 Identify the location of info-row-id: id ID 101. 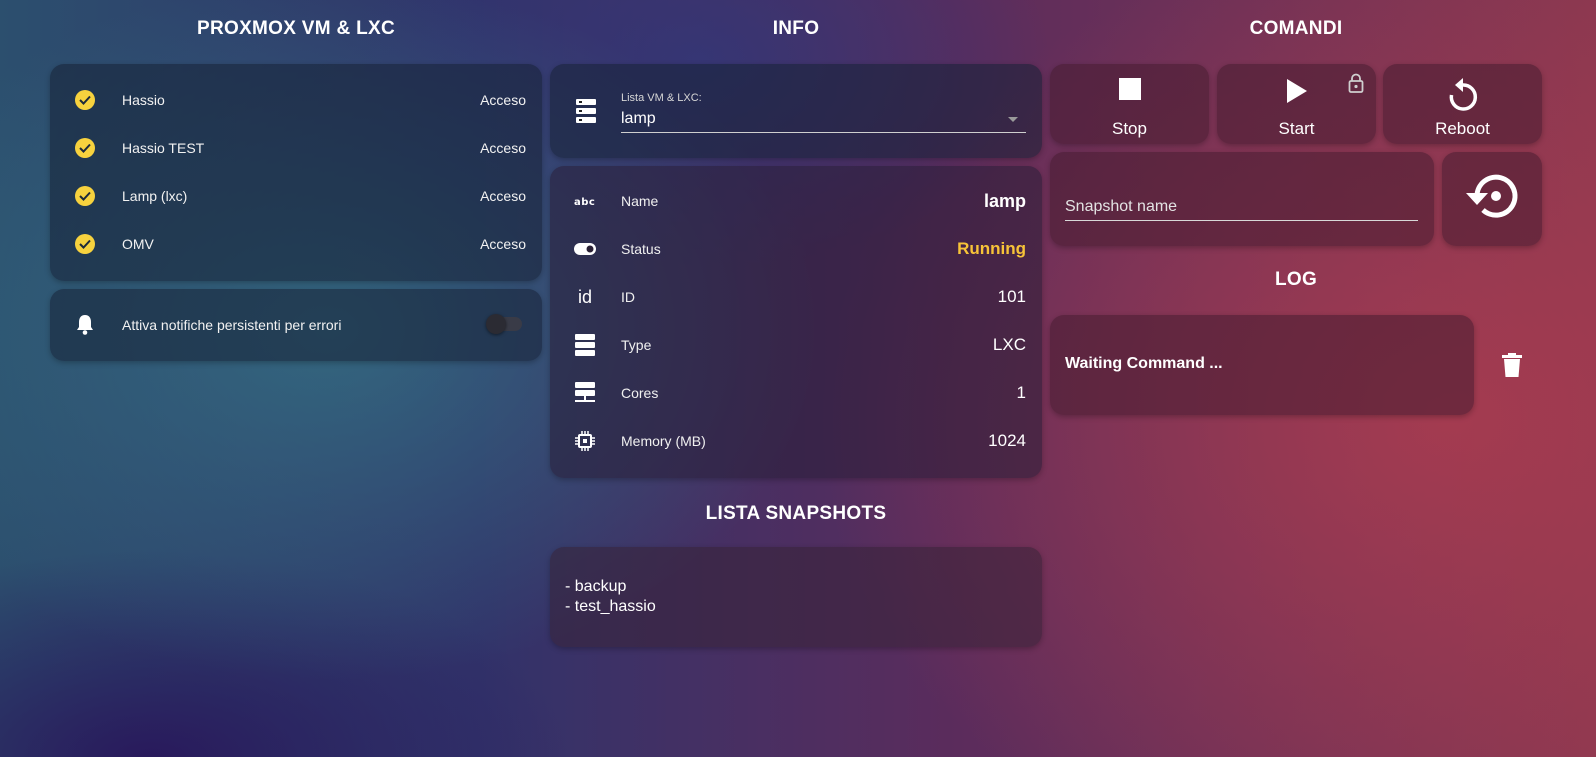
(796, 298).